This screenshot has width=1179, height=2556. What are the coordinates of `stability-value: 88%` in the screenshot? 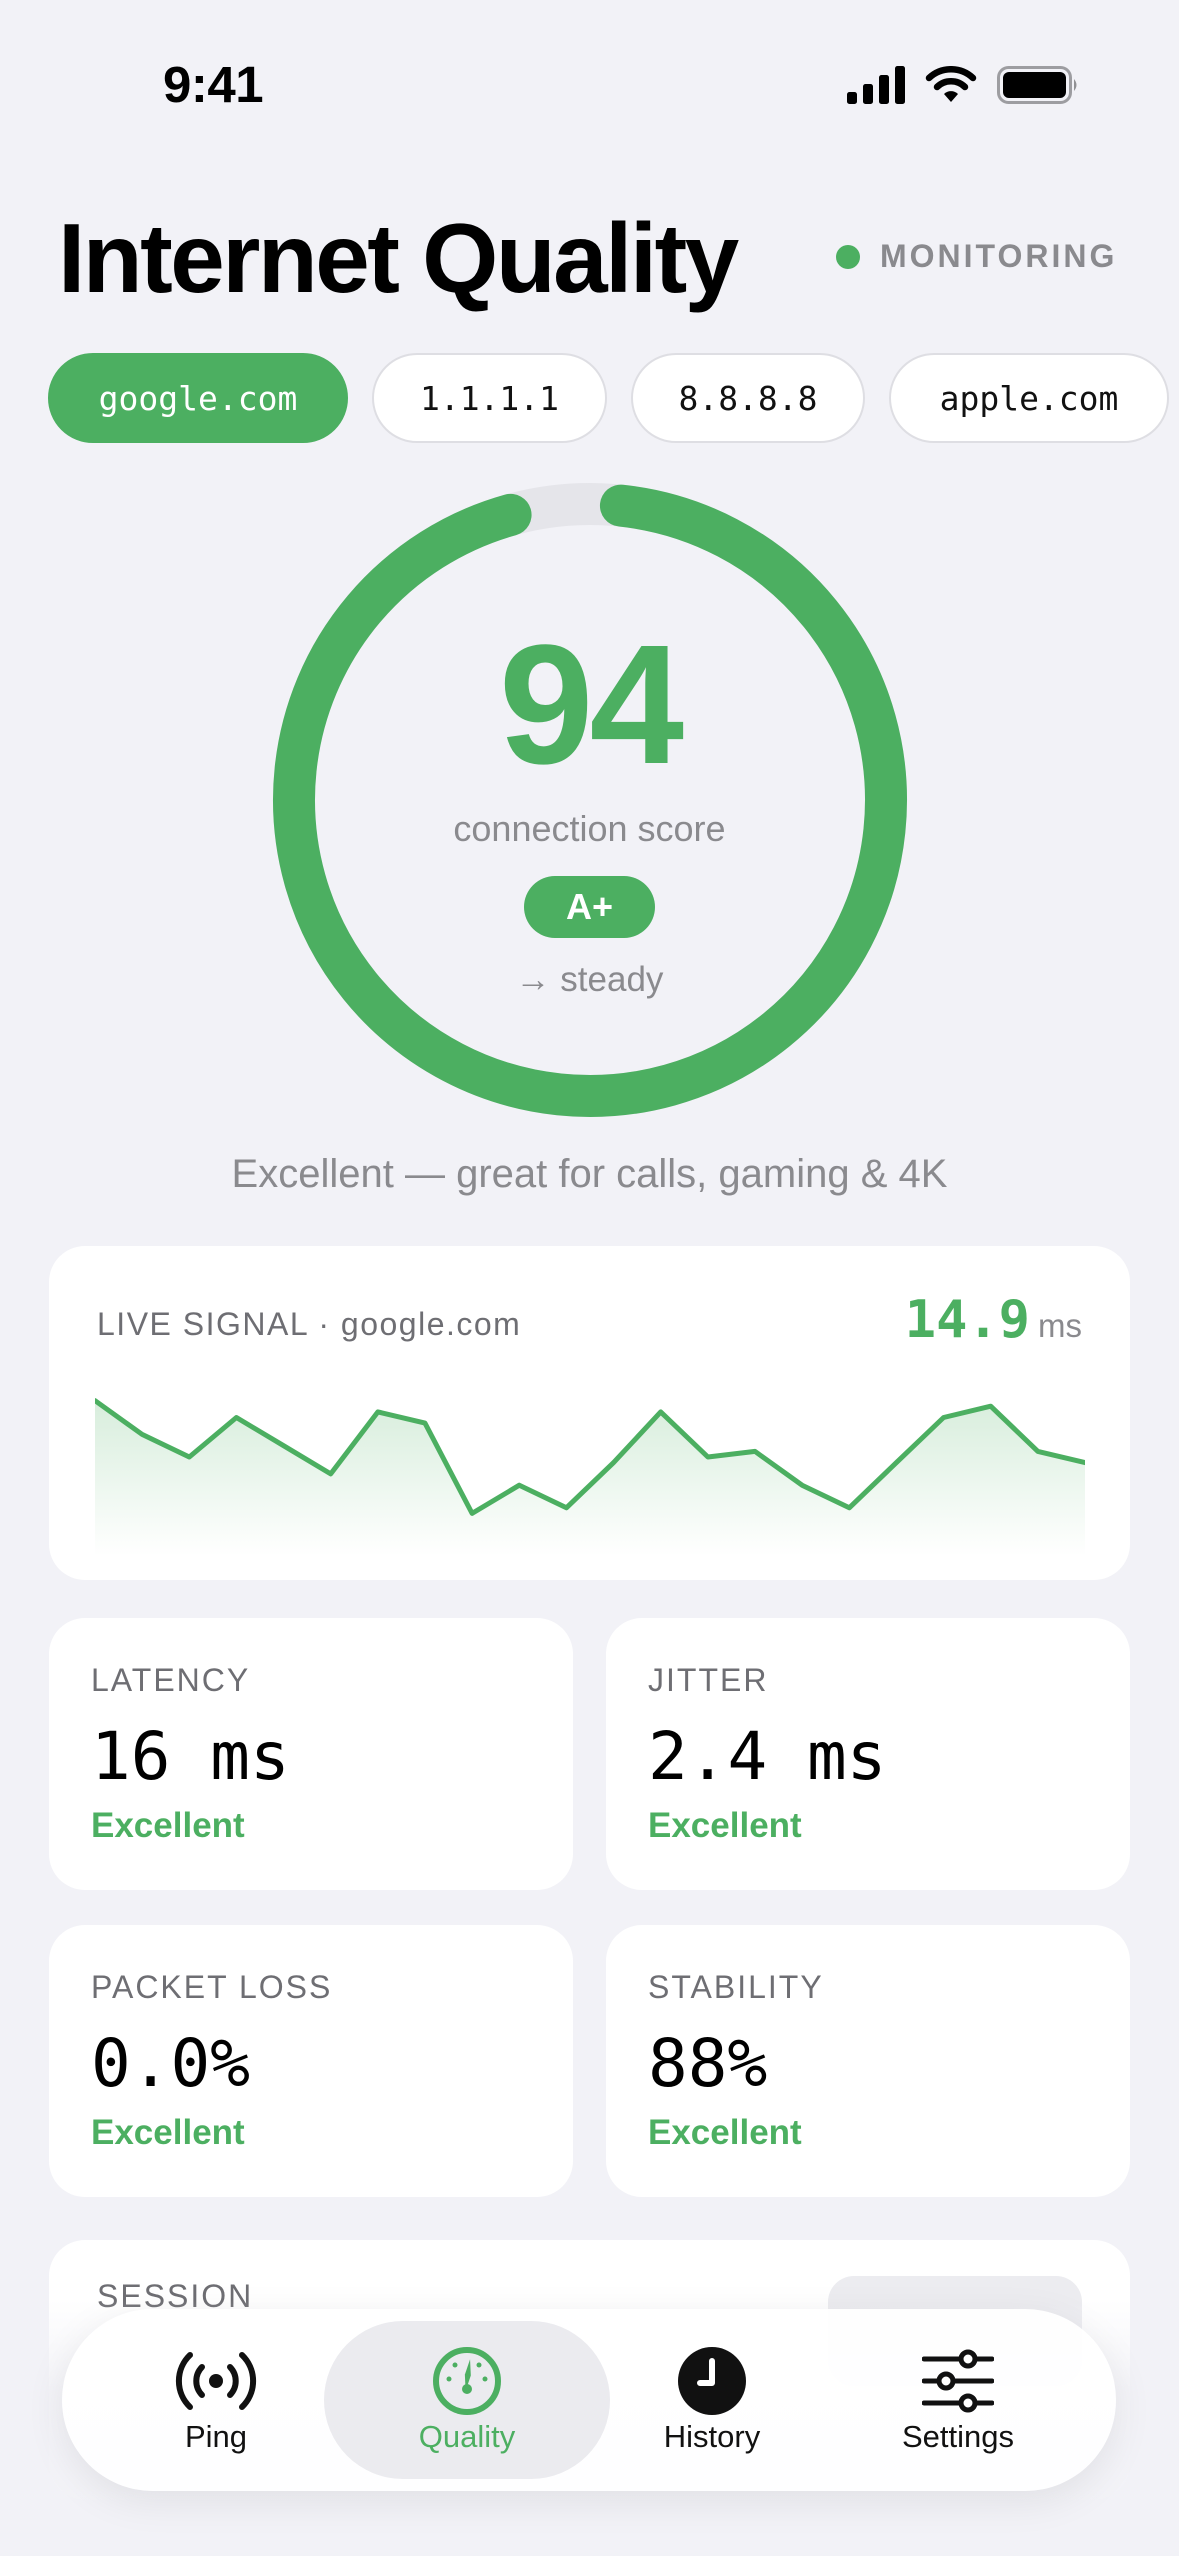 It's located at (708, 2063).